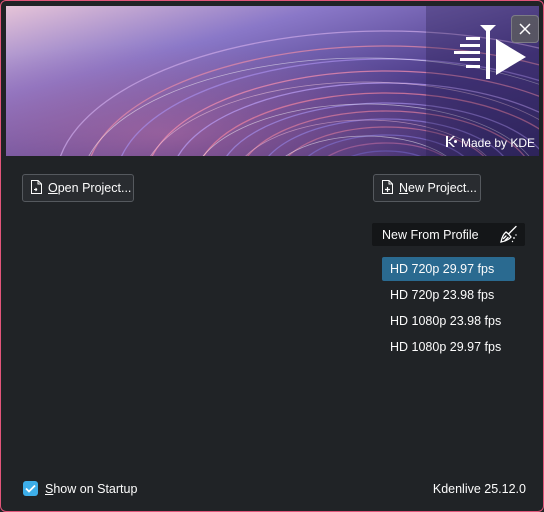 The image size is (544, 512). I want to click on new-document-icon, so click(387, 188).